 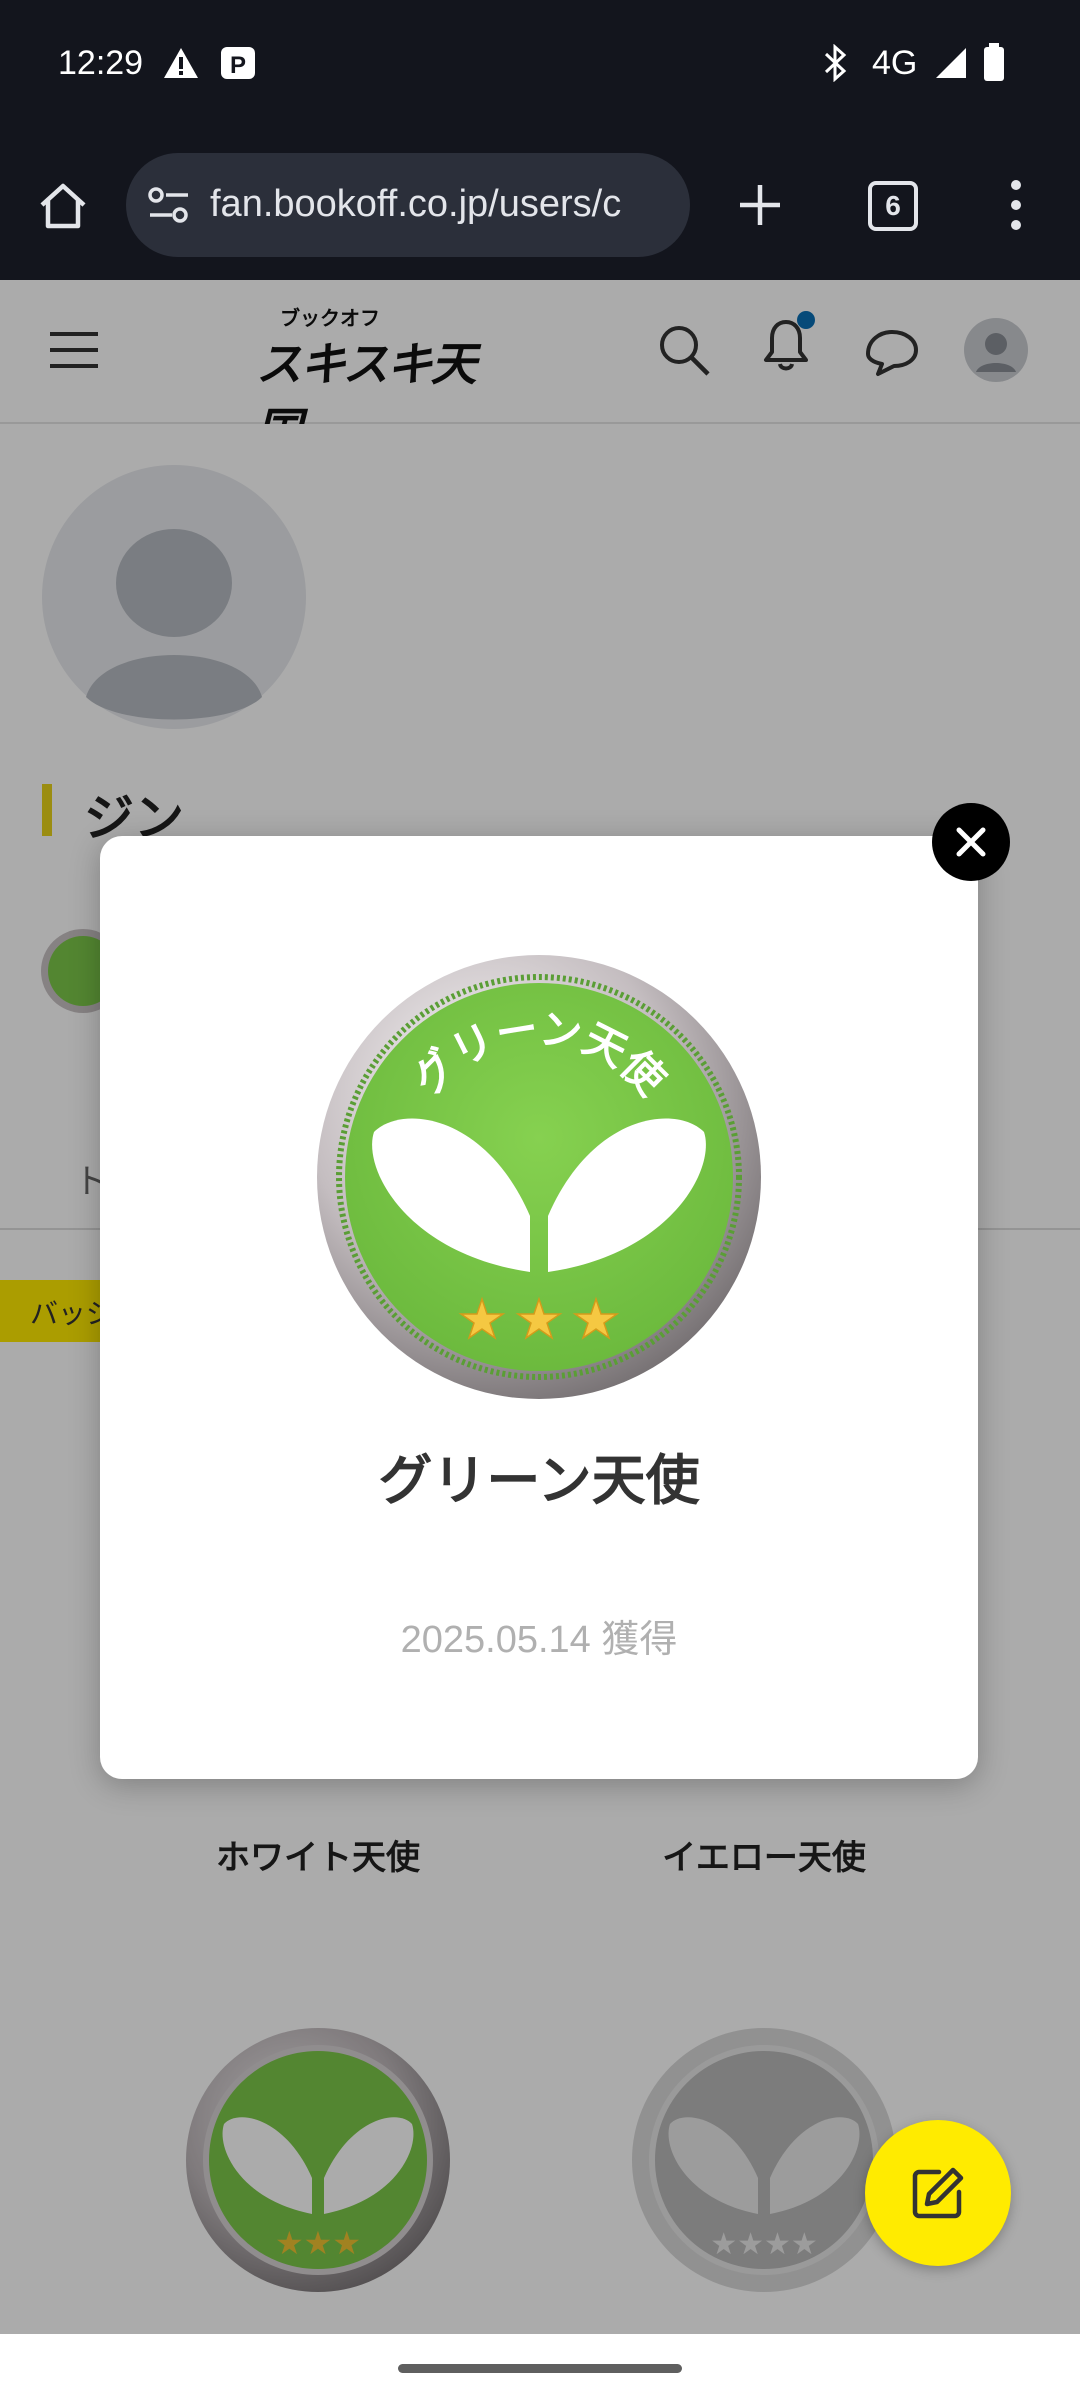 I want to click on url-text: fan.bookoff.co.jp/users/c, so click(x=416, y=204).